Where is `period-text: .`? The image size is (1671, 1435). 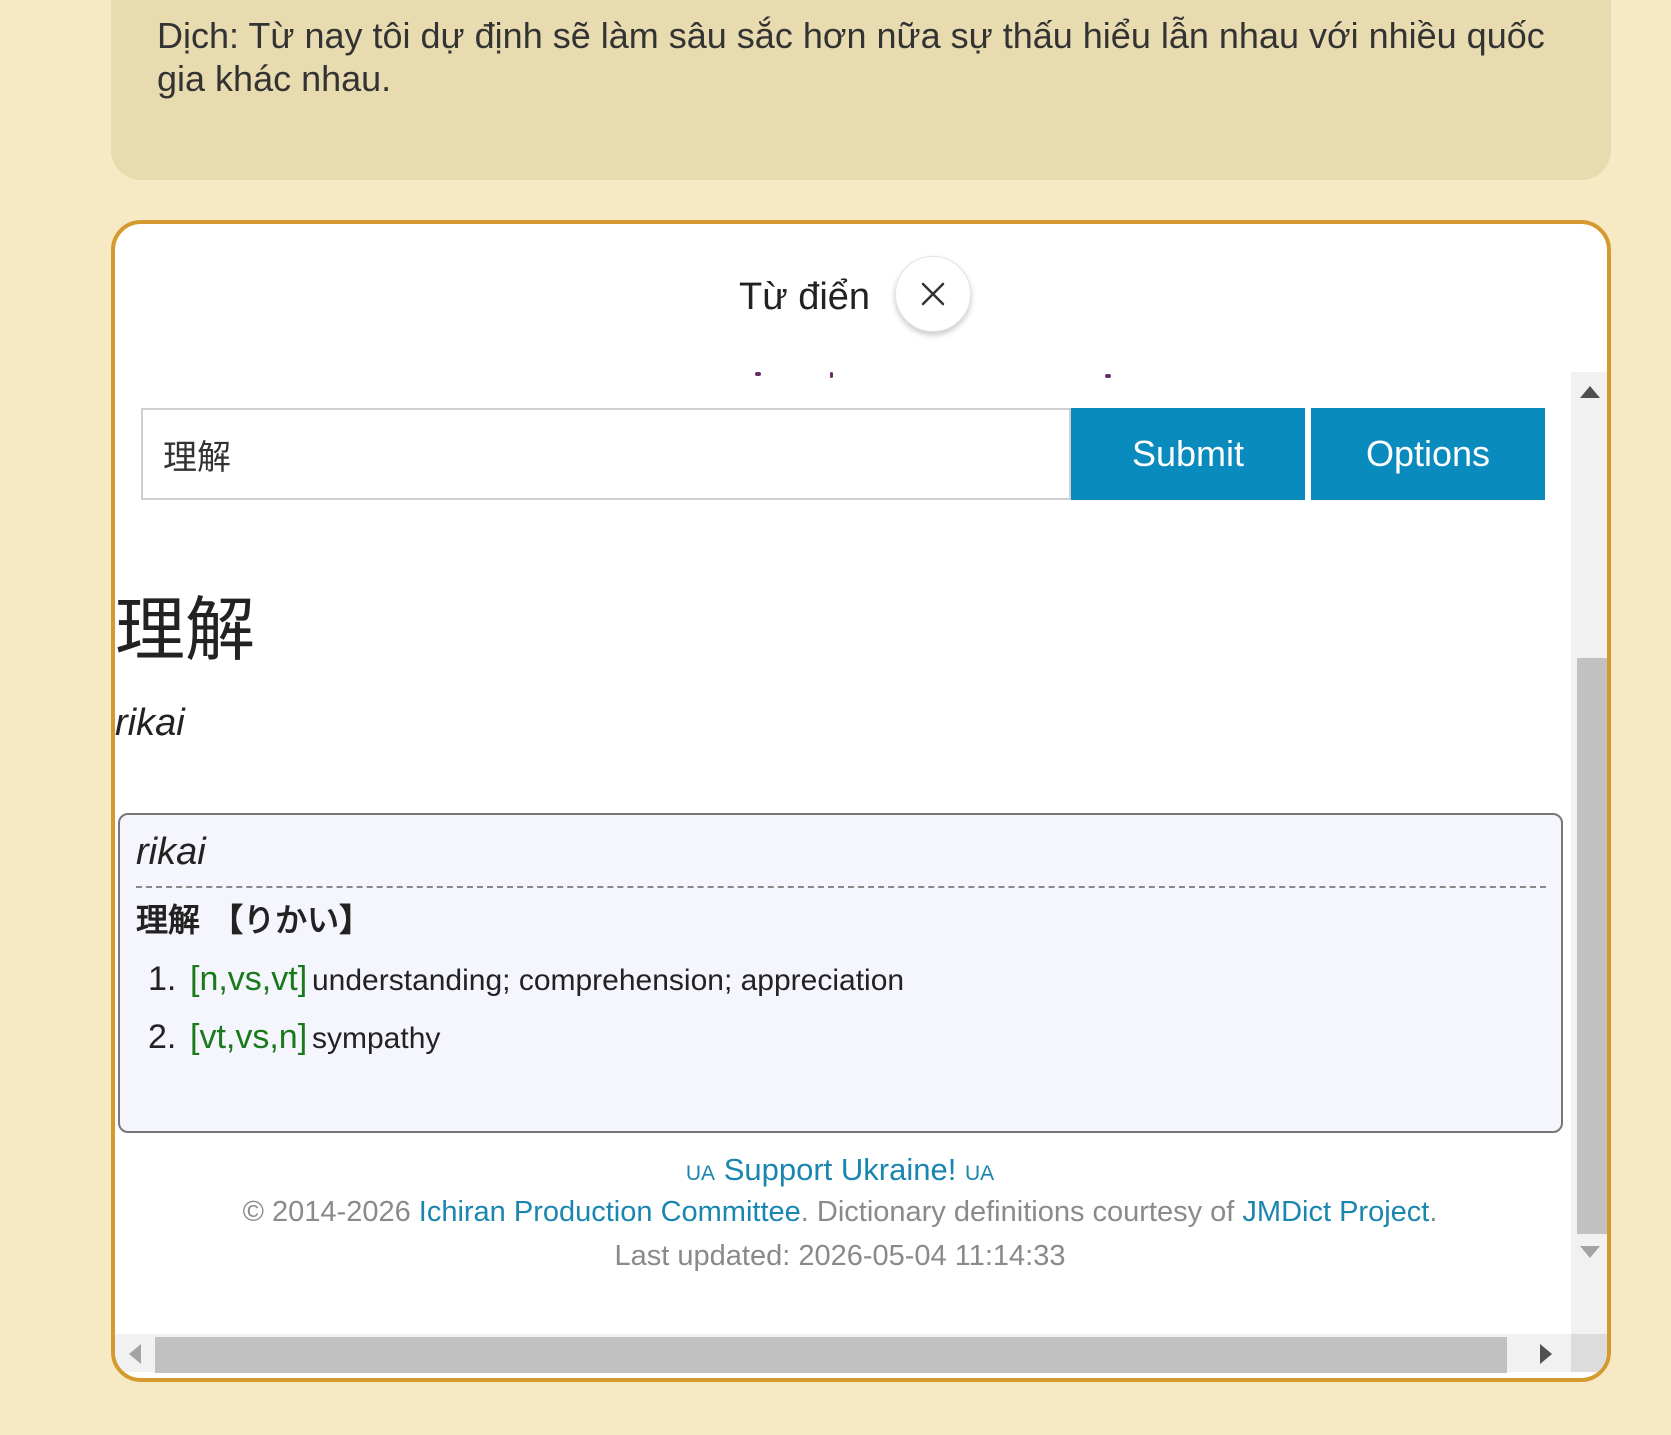 period-text: . is located at coordinates (1433, 1212).